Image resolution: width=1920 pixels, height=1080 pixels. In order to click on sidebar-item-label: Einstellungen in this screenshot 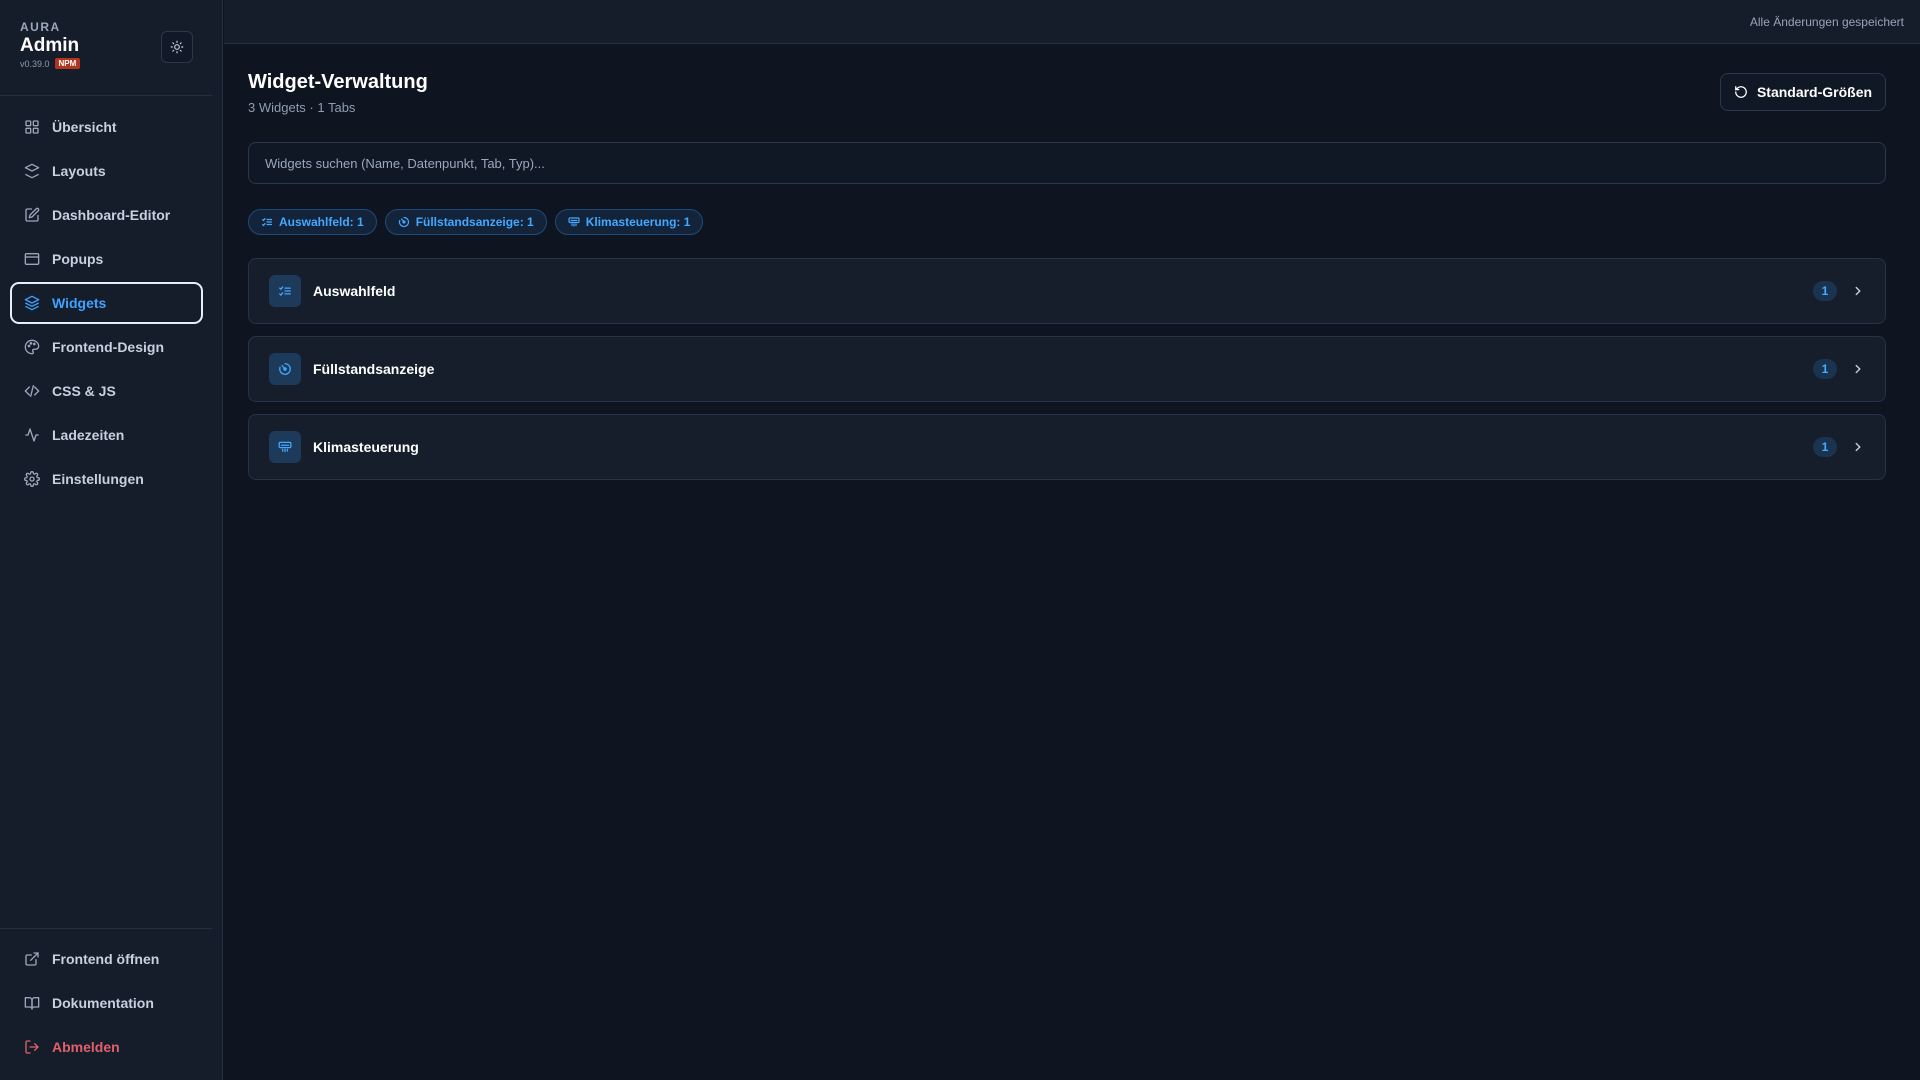, I will do `click(98, 479)`.